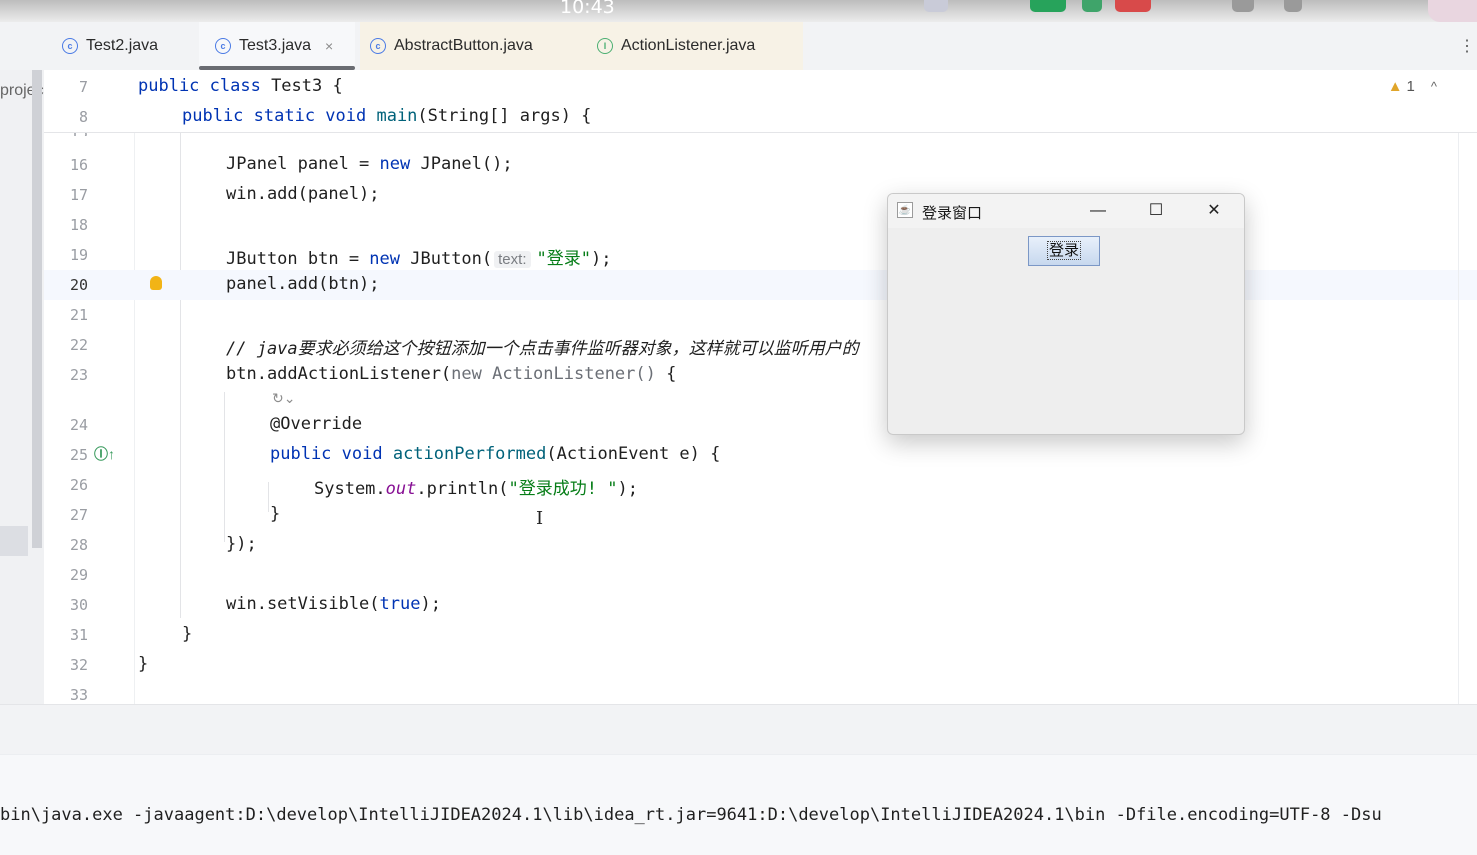 Image resolution: width=1477 pixels, height=855 pixels. Describe the element at coordinates (936, 6) in the screenshot. I see `tray-icon` at that location.